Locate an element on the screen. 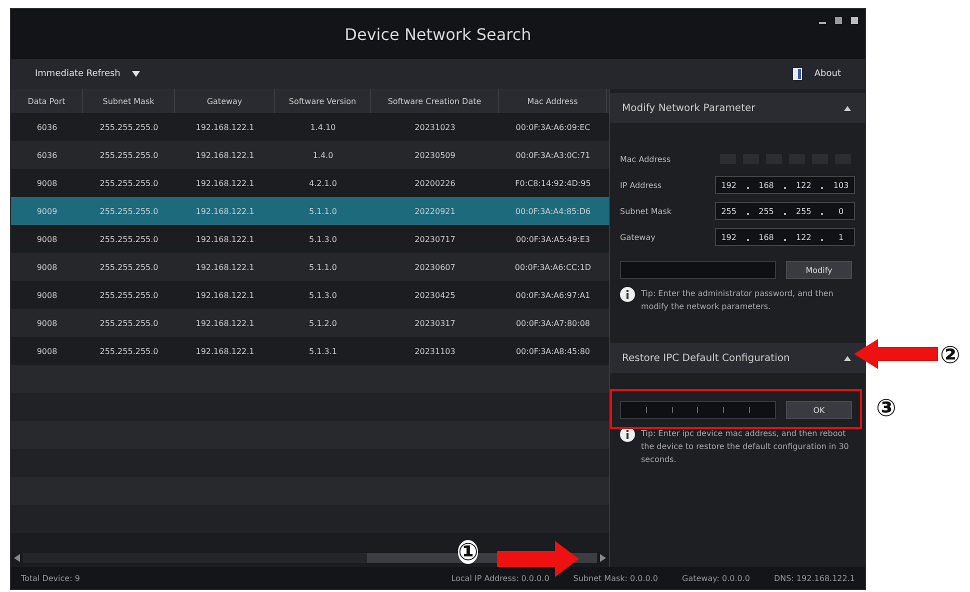  table-cell-text: 00:0F:3A:A6:CC:1D is located at coordinates (553, 268).